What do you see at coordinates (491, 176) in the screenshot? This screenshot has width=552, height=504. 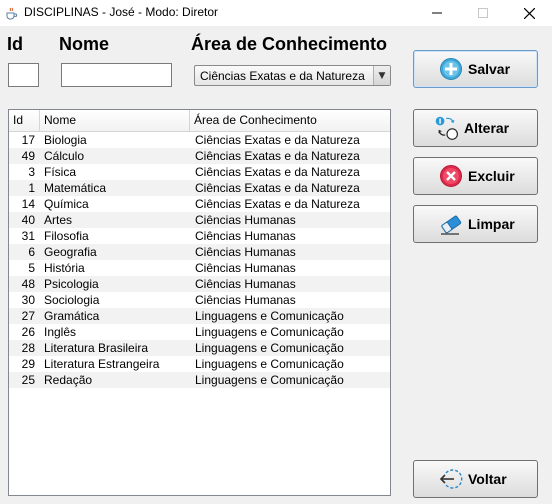 I see `excluir-label: Excluir` at bounding box center [491, 176].